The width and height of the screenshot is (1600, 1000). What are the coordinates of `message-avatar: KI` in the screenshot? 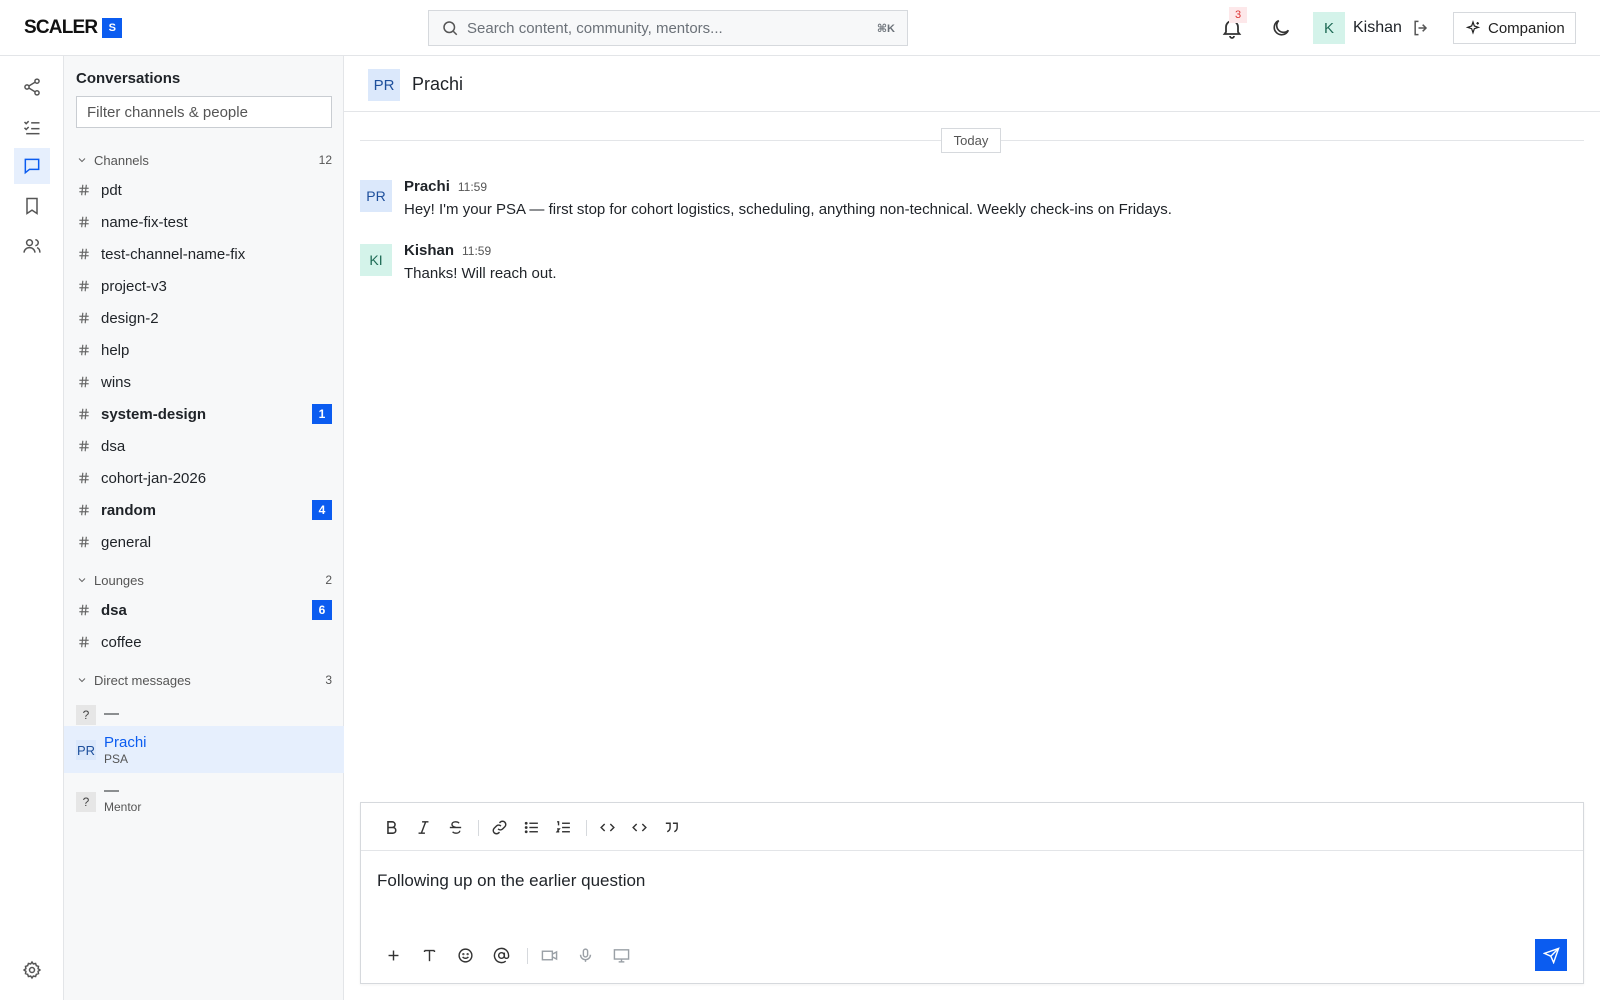 It's located at (376, 260).